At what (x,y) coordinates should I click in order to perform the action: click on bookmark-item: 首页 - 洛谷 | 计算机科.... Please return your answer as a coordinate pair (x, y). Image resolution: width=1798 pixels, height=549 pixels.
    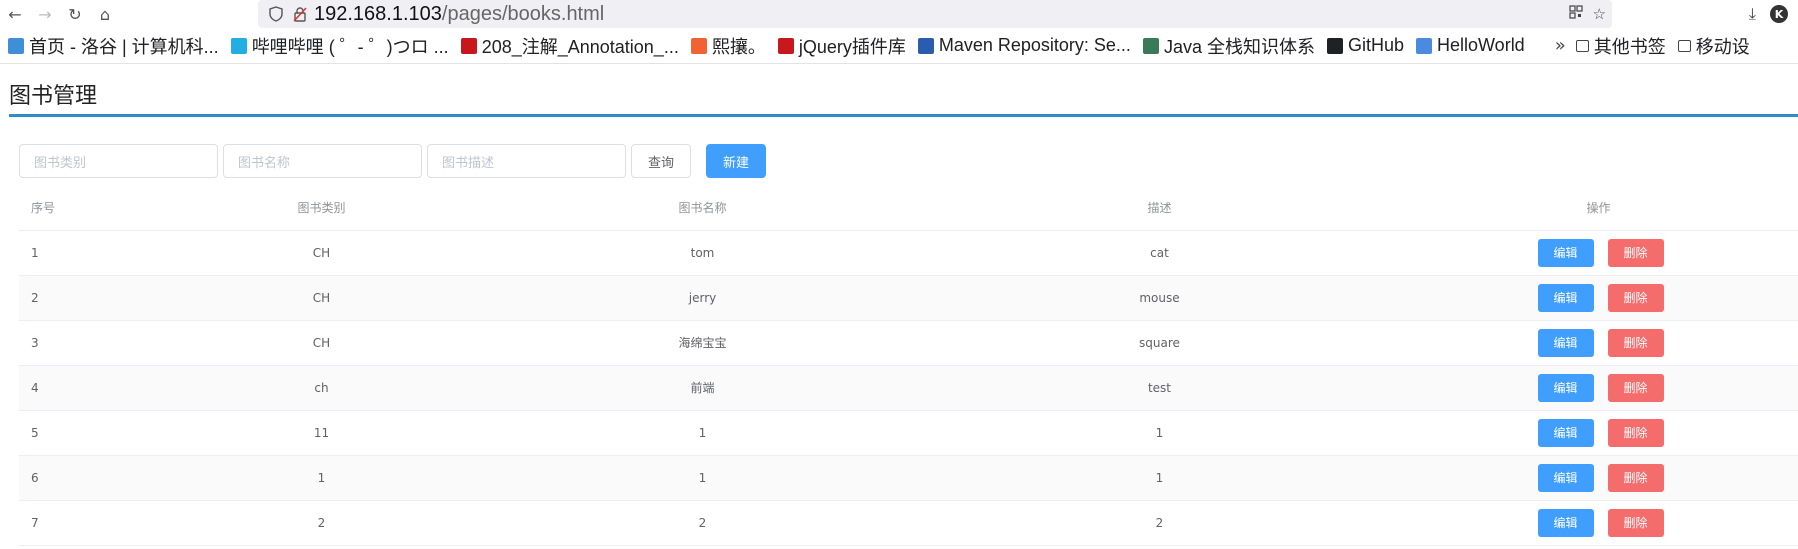
    Looking at the image, I should click on (113, 46).